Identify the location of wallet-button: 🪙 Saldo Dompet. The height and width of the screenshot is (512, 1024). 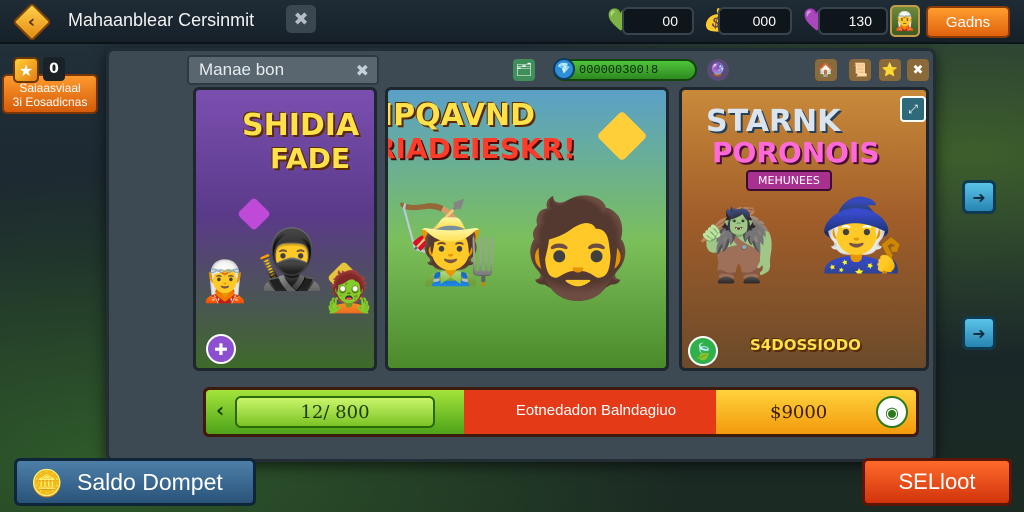
(135, 482).